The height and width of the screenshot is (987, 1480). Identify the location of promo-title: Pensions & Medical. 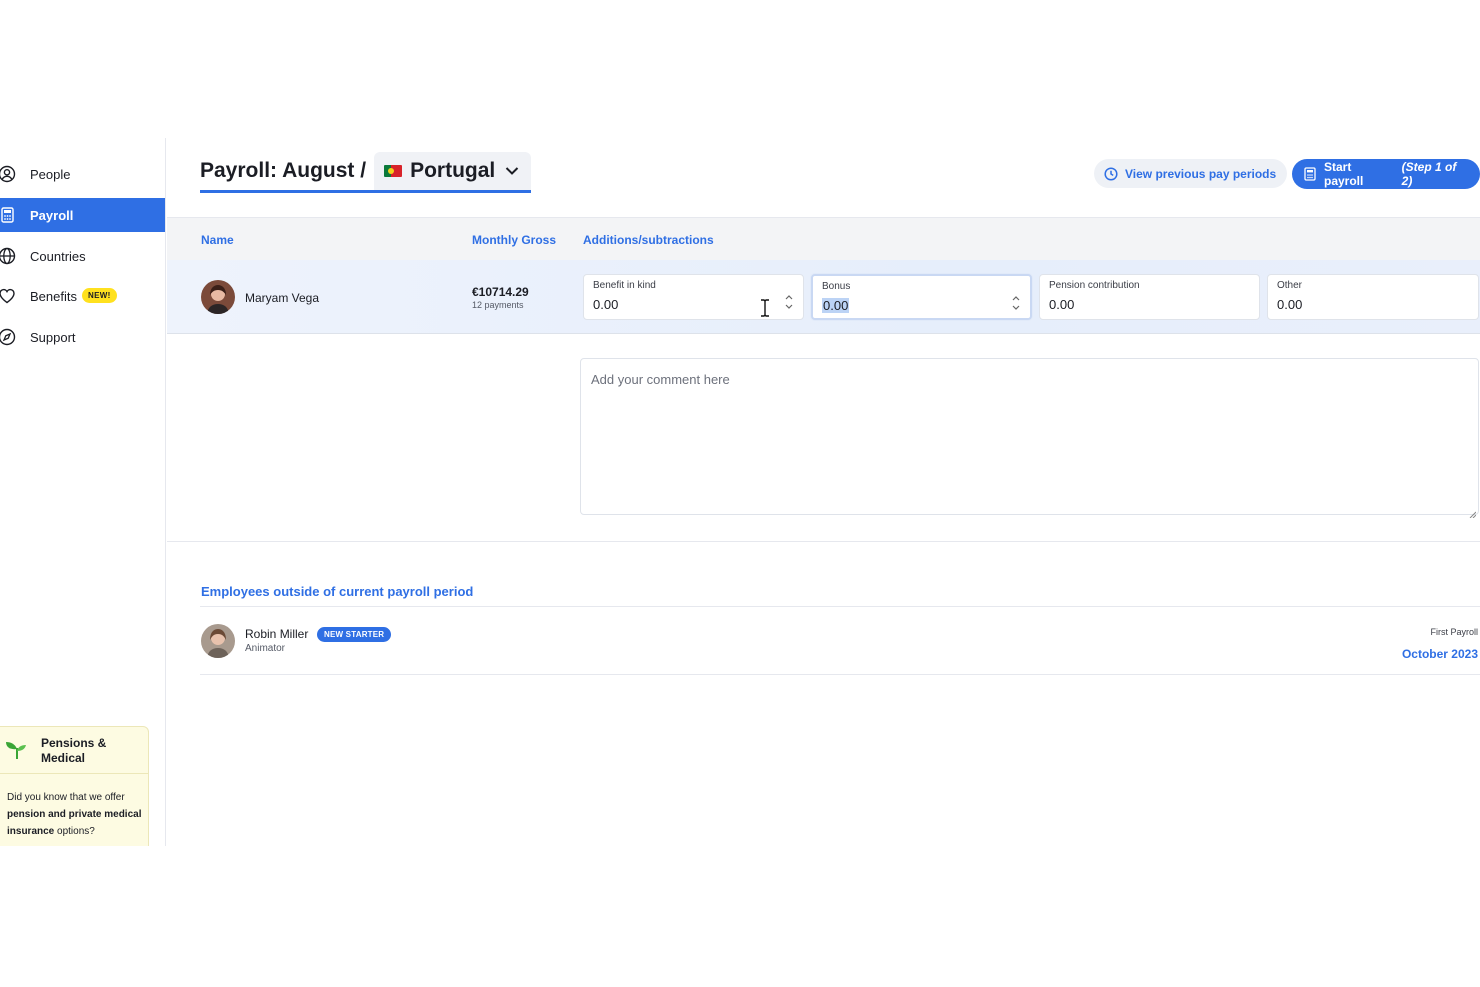
(74, 750).